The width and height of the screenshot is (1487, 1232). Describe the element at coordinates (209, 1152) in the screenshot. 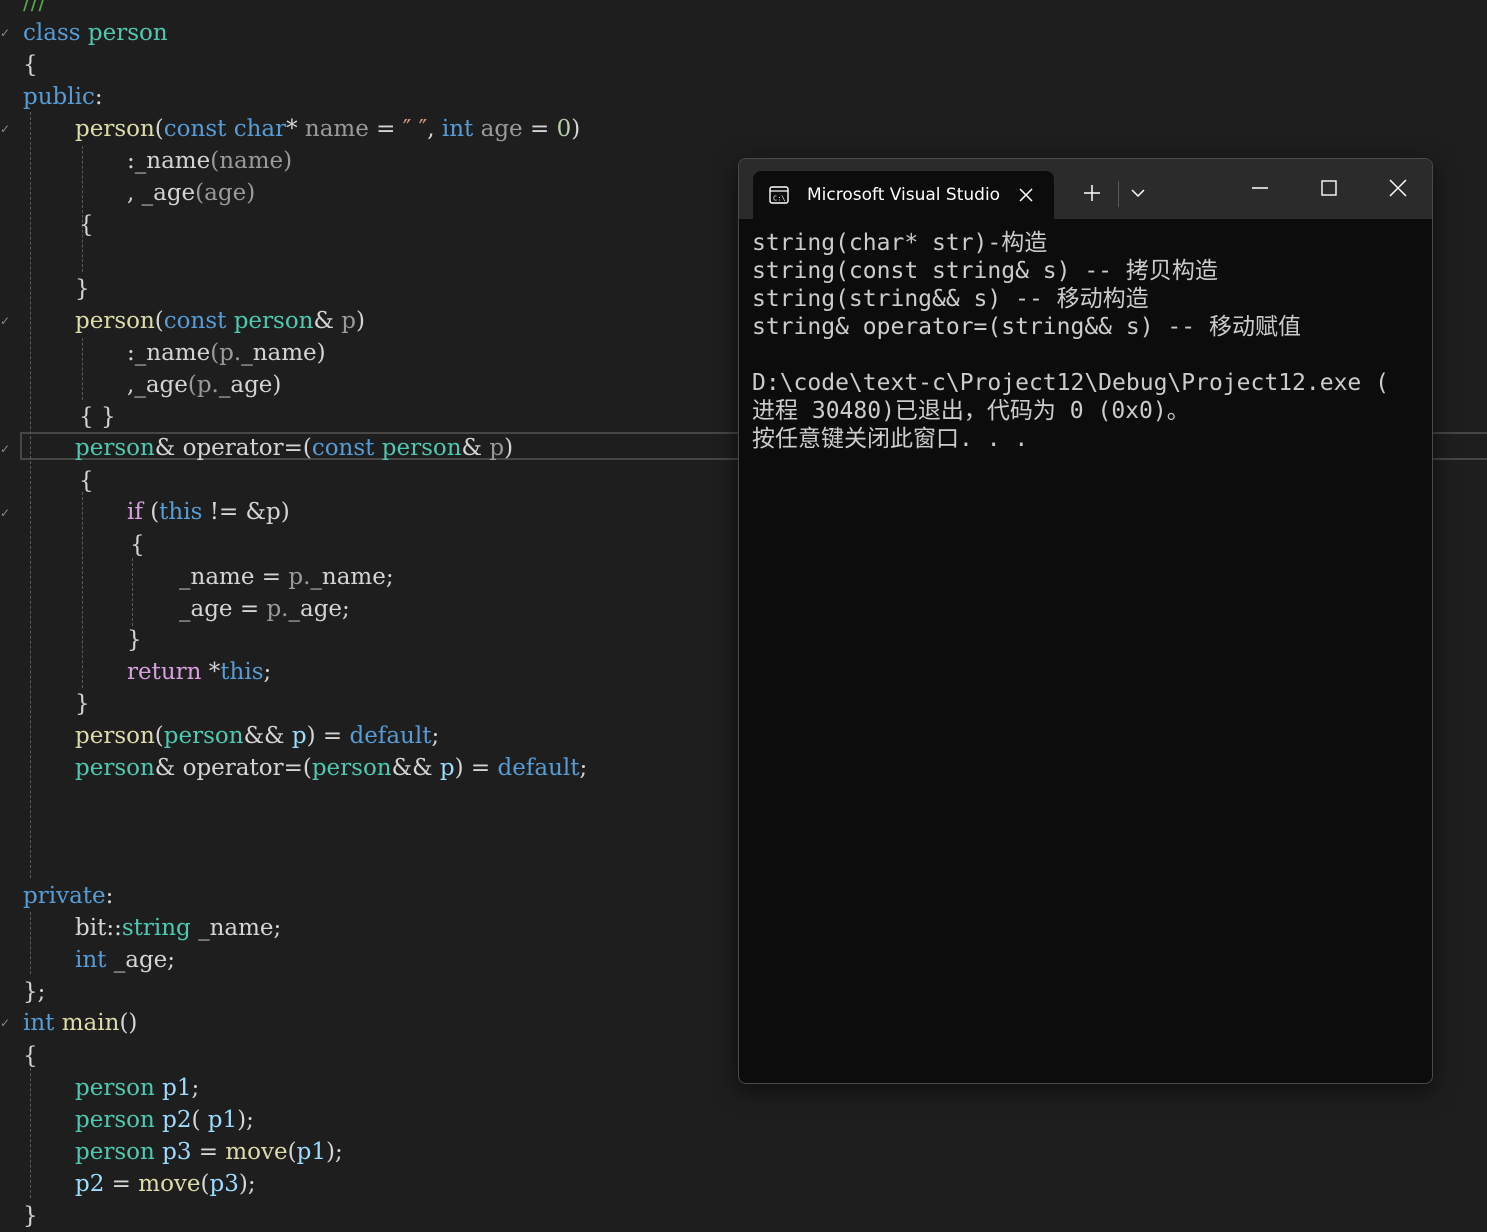

I see `code-line: person p3 = move(p1);` at that location.